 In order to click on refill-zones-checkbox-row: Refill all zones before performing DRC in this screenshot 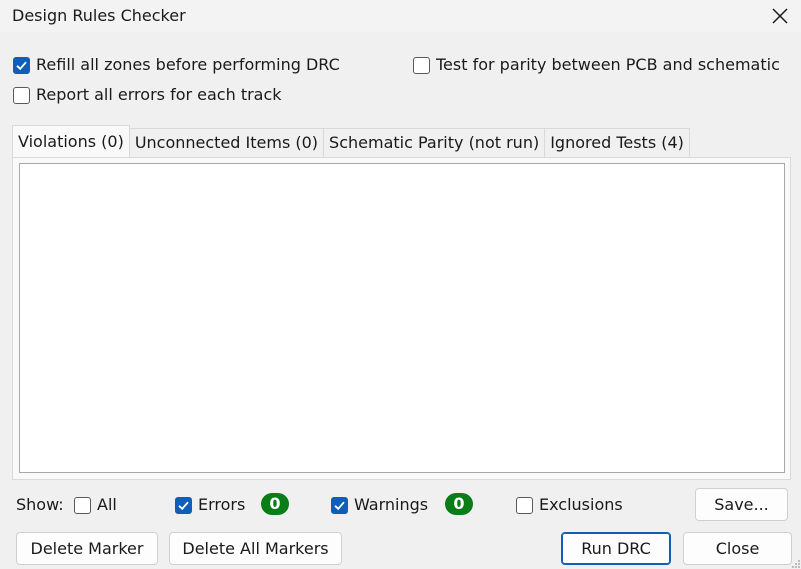, I will do `click(176, 65)`.